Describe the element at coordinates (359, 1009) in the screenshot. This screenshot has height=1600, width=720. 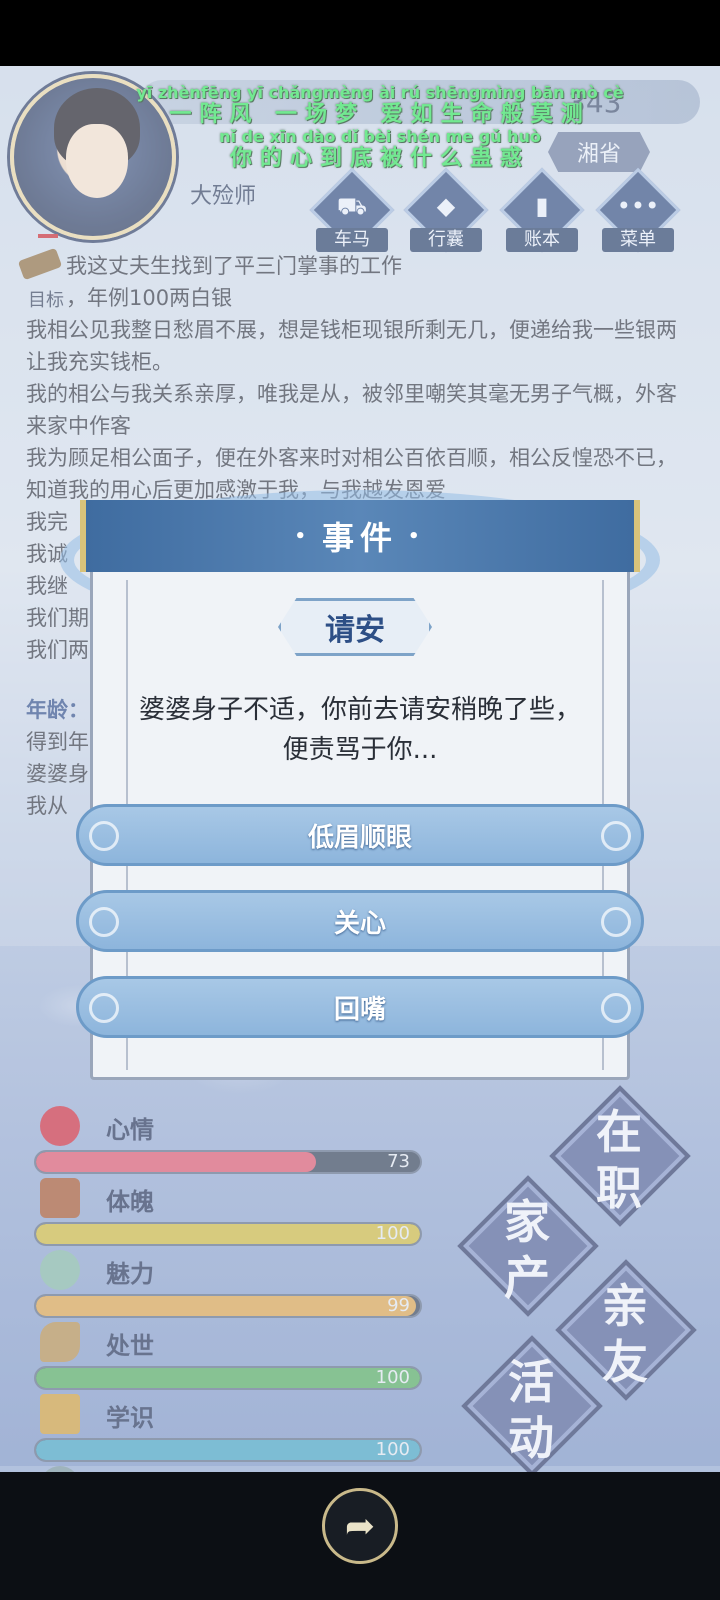
I see `choice-label: 回嘴` at that location.